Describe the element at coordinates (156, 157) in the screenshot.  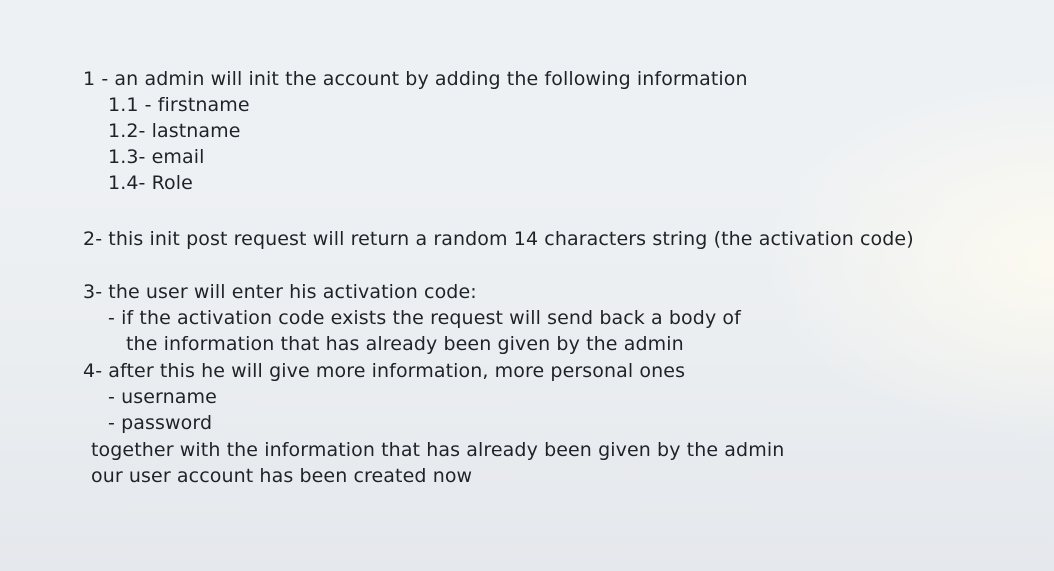
I see `note-line-step-1-3: 1.3- email` at that location.